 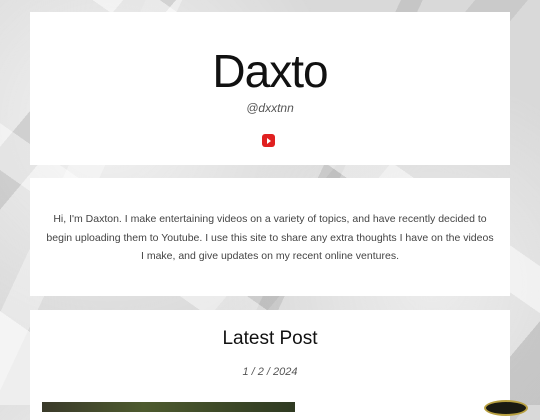 What do you see at coordinates (270, 372) in the screenshot?
I see `post-date: 1 / 2 / 2024` at bounding box center [270, 372].